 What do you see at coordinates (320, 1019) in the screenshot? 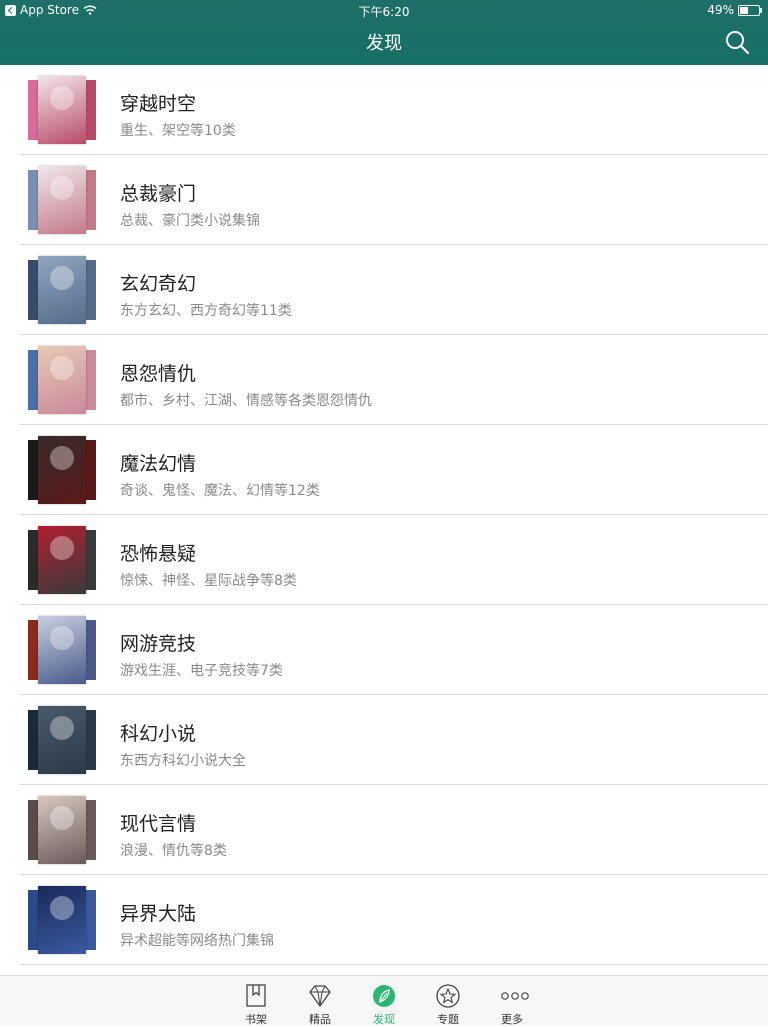
I see `tab-label: 精品` at bounding box center [320, 1019].